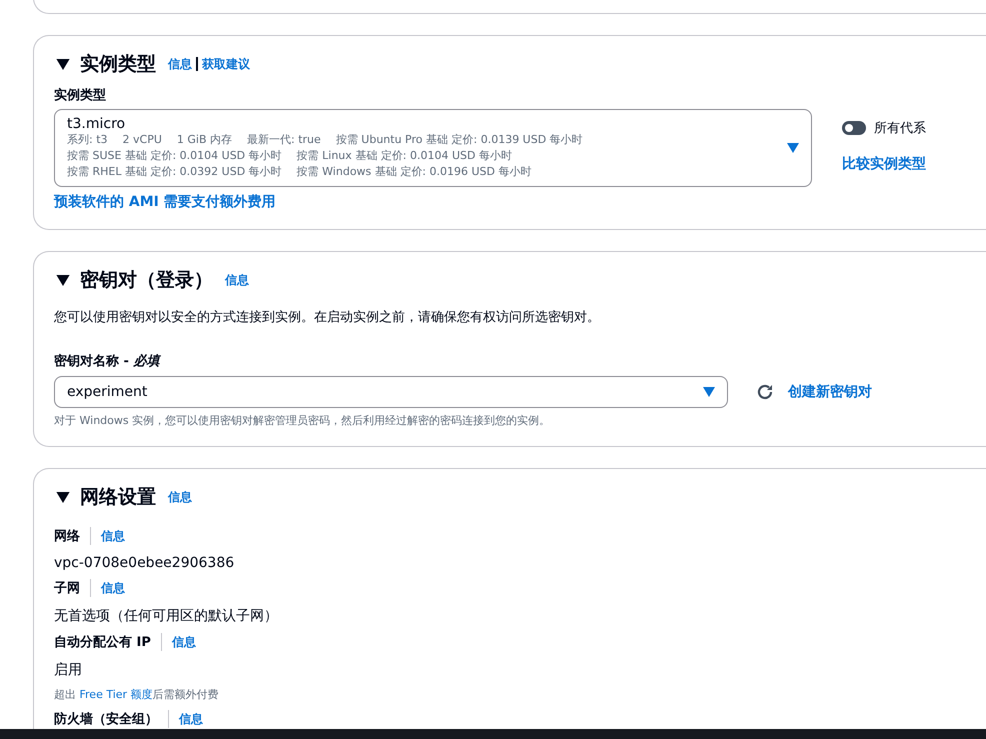  What do you see at coordinates (67, 536) in the screenshot?
I see `field-label: 网络` at bounding box center [67, 536].